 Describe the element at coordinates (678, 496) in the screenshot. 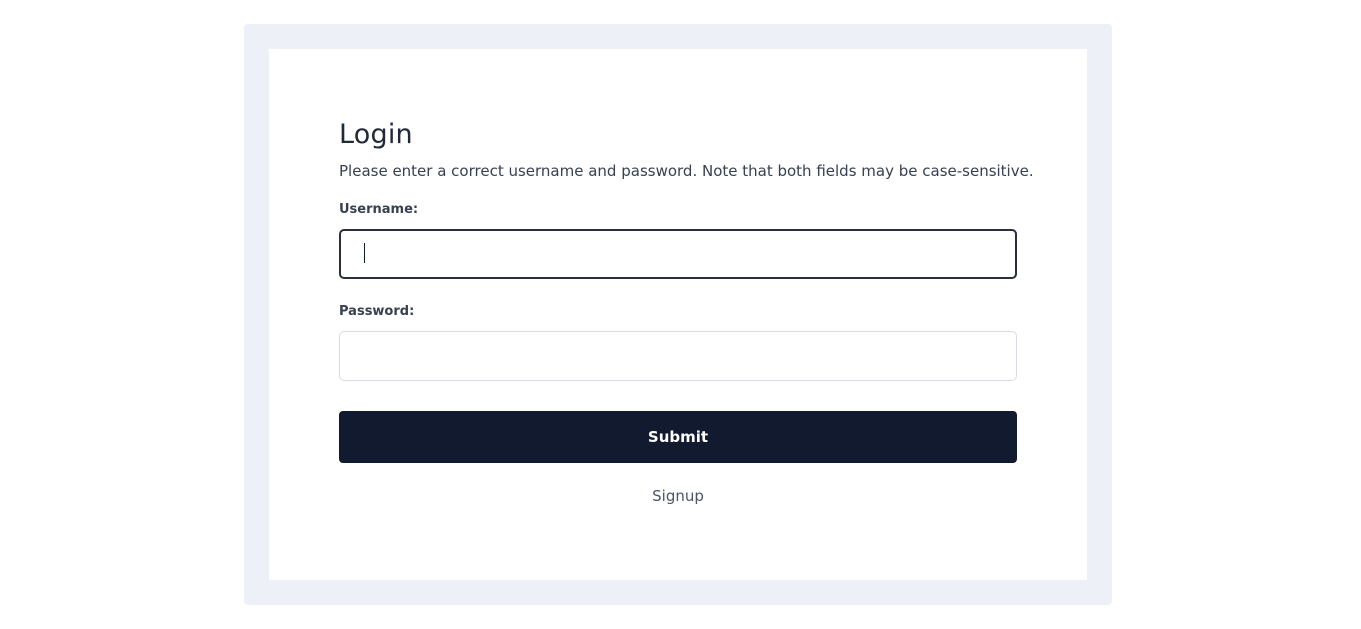

I see `signup-link: Signup` at that location.